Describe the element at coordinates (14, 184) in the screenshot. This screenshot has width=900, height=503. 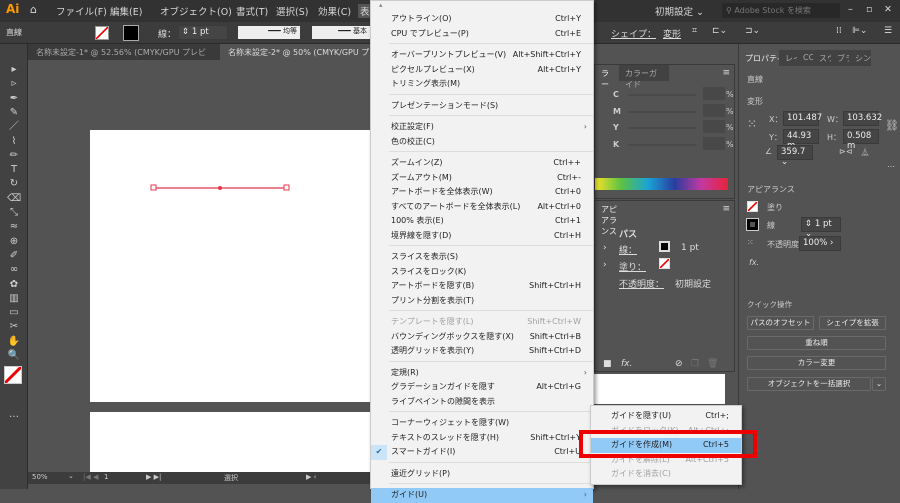
I see `rotate-tool-icon: ↻` at that location.